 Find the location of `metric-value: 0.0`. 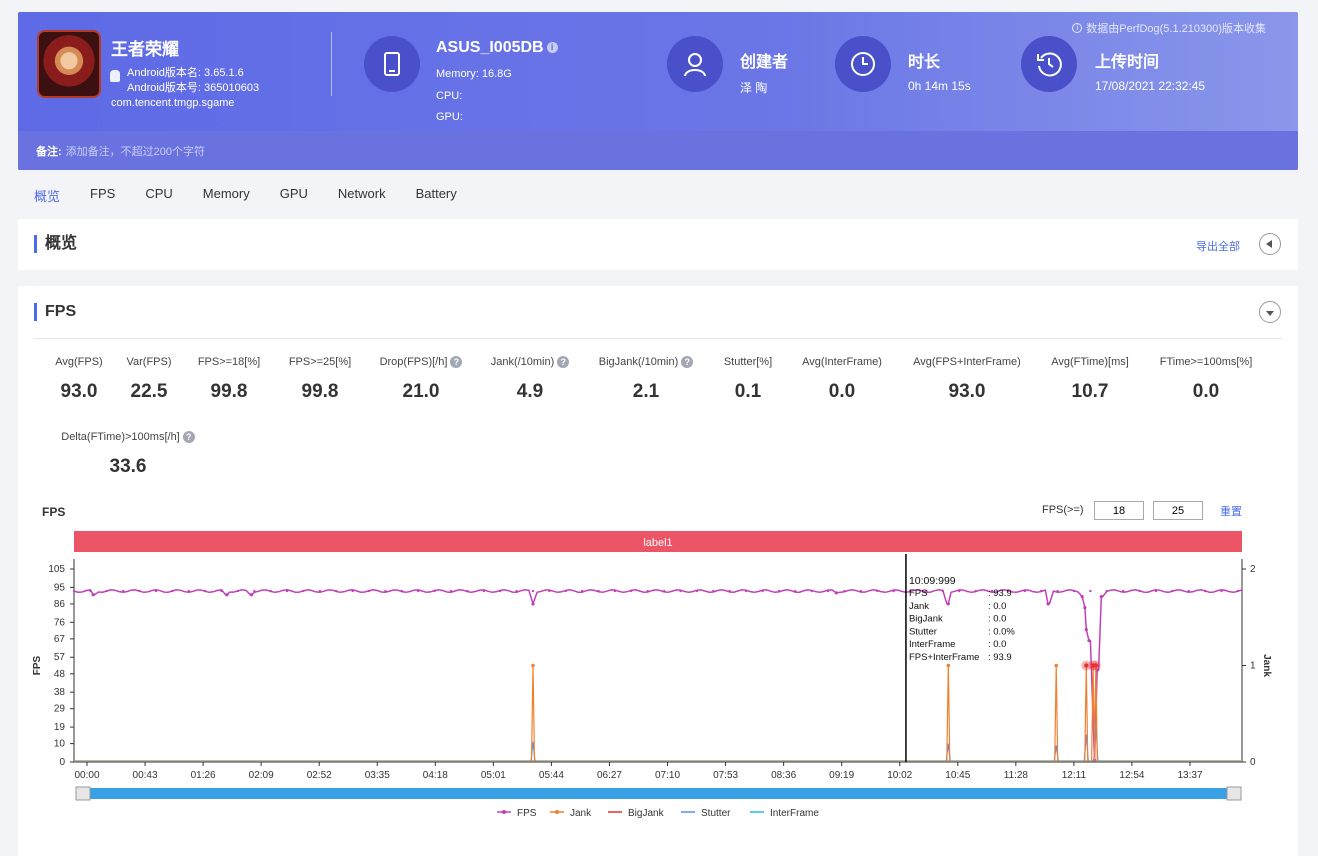

metric-value: 0.0 is located at coordinates (1206, 391).